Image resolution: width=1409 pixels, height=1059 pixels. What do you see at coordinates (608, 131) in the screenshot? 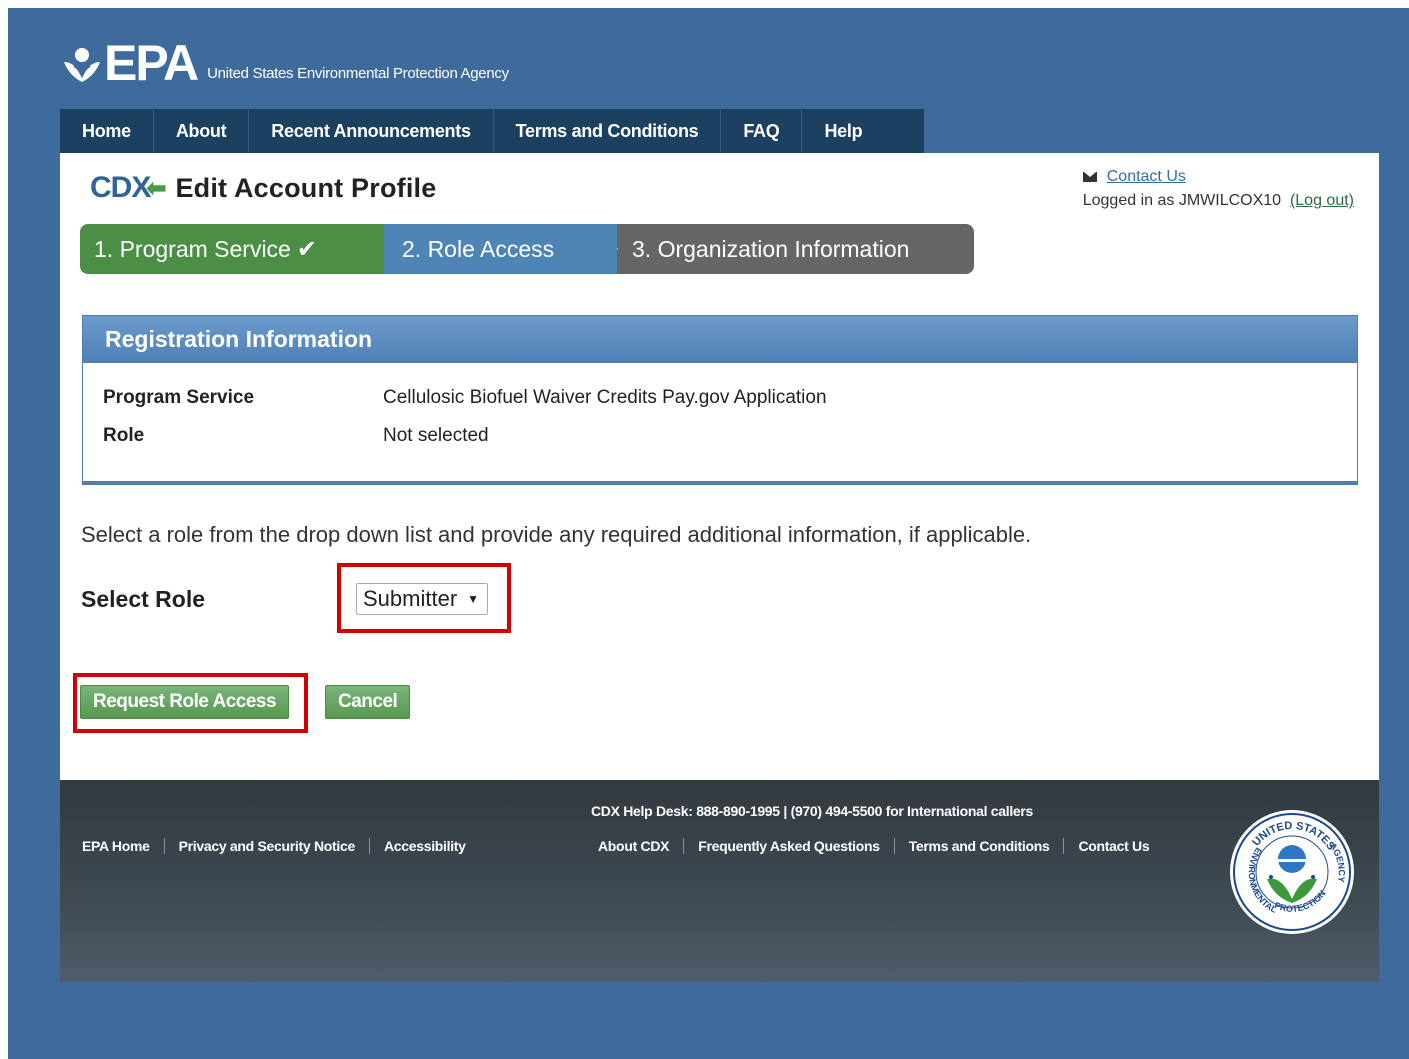
I see `nav-terms-and-conditions: Terms and Conditions` at bounding box center [608, 131].